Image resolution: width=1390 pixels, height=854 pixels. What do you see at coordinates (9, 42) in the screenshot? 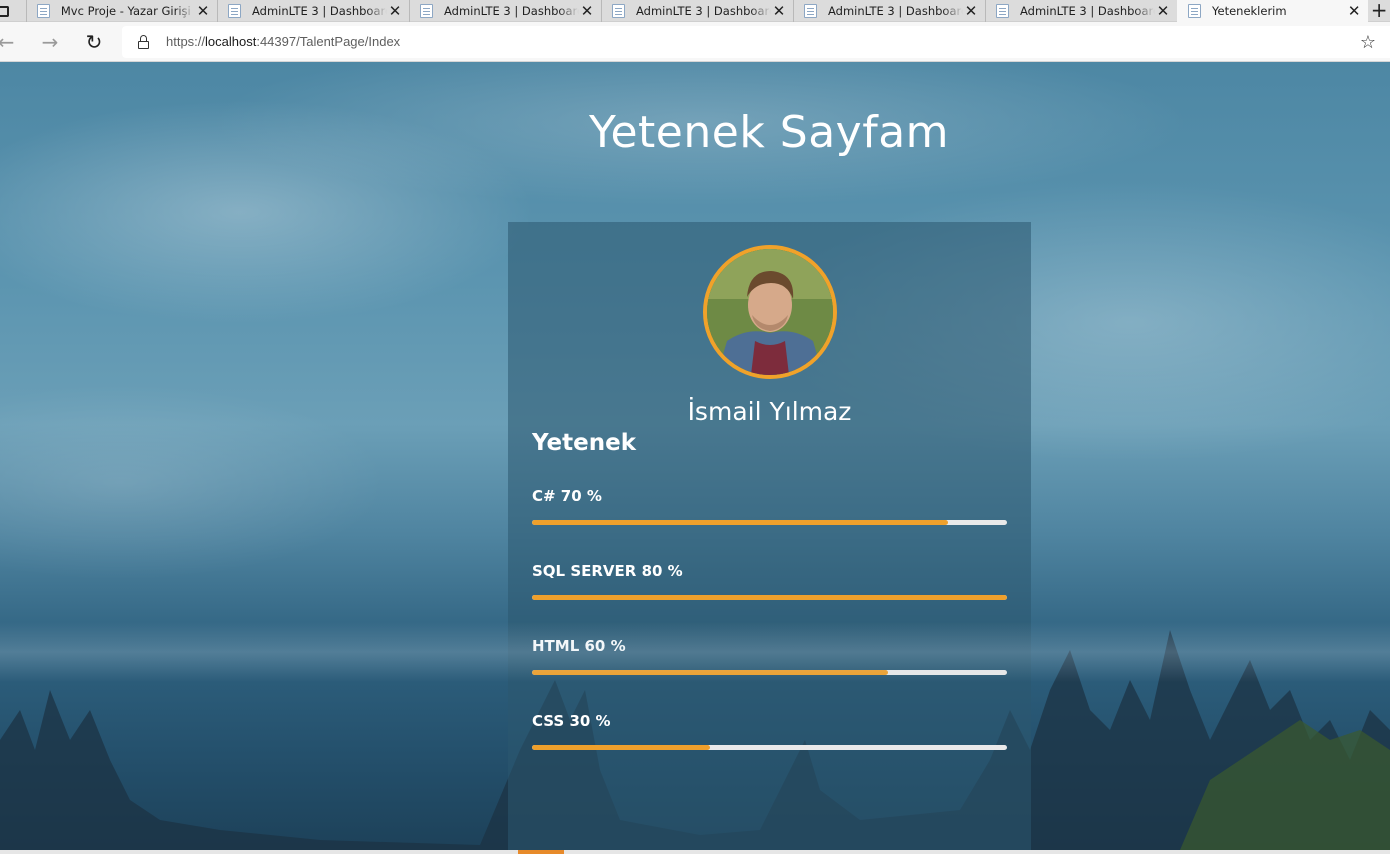
I see `back-arrow-icon: ←` at bounding box center [9, 42].